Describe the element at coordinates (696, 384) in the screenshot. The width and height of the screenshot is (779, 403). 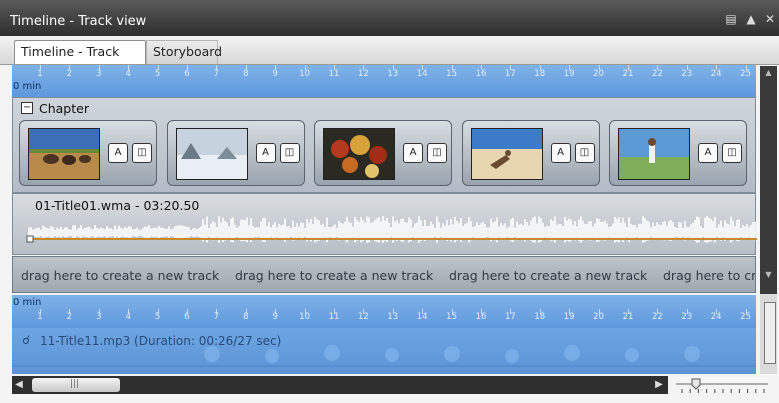
I see `zoom-handle` at that location.